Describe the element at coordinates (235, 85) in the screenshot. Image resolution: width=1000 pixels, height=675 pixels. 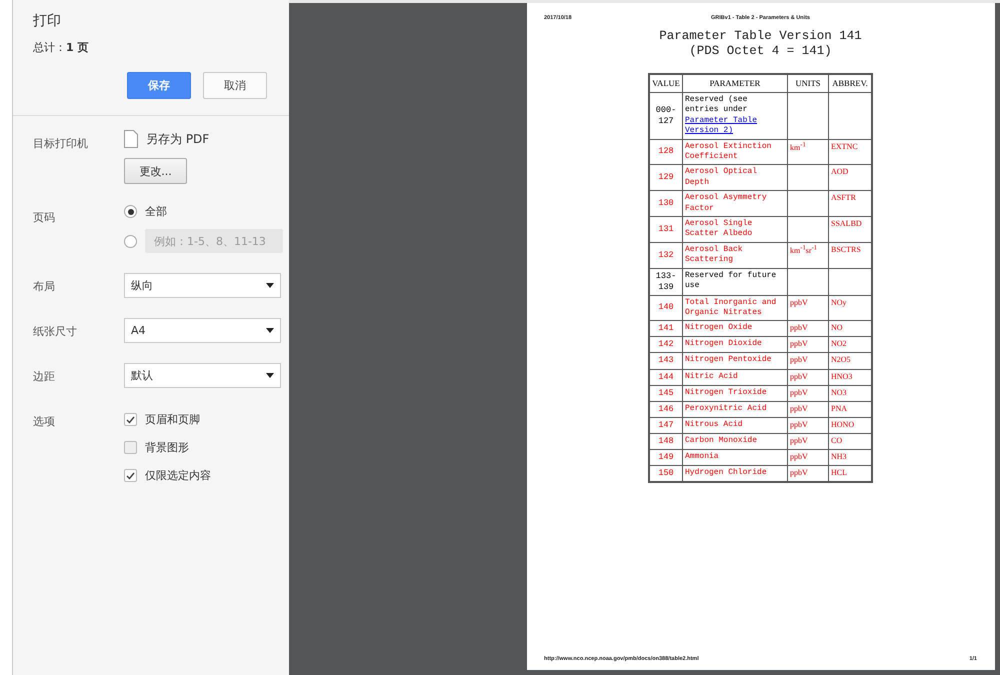
I see `cancel-button: 取消` at that location.